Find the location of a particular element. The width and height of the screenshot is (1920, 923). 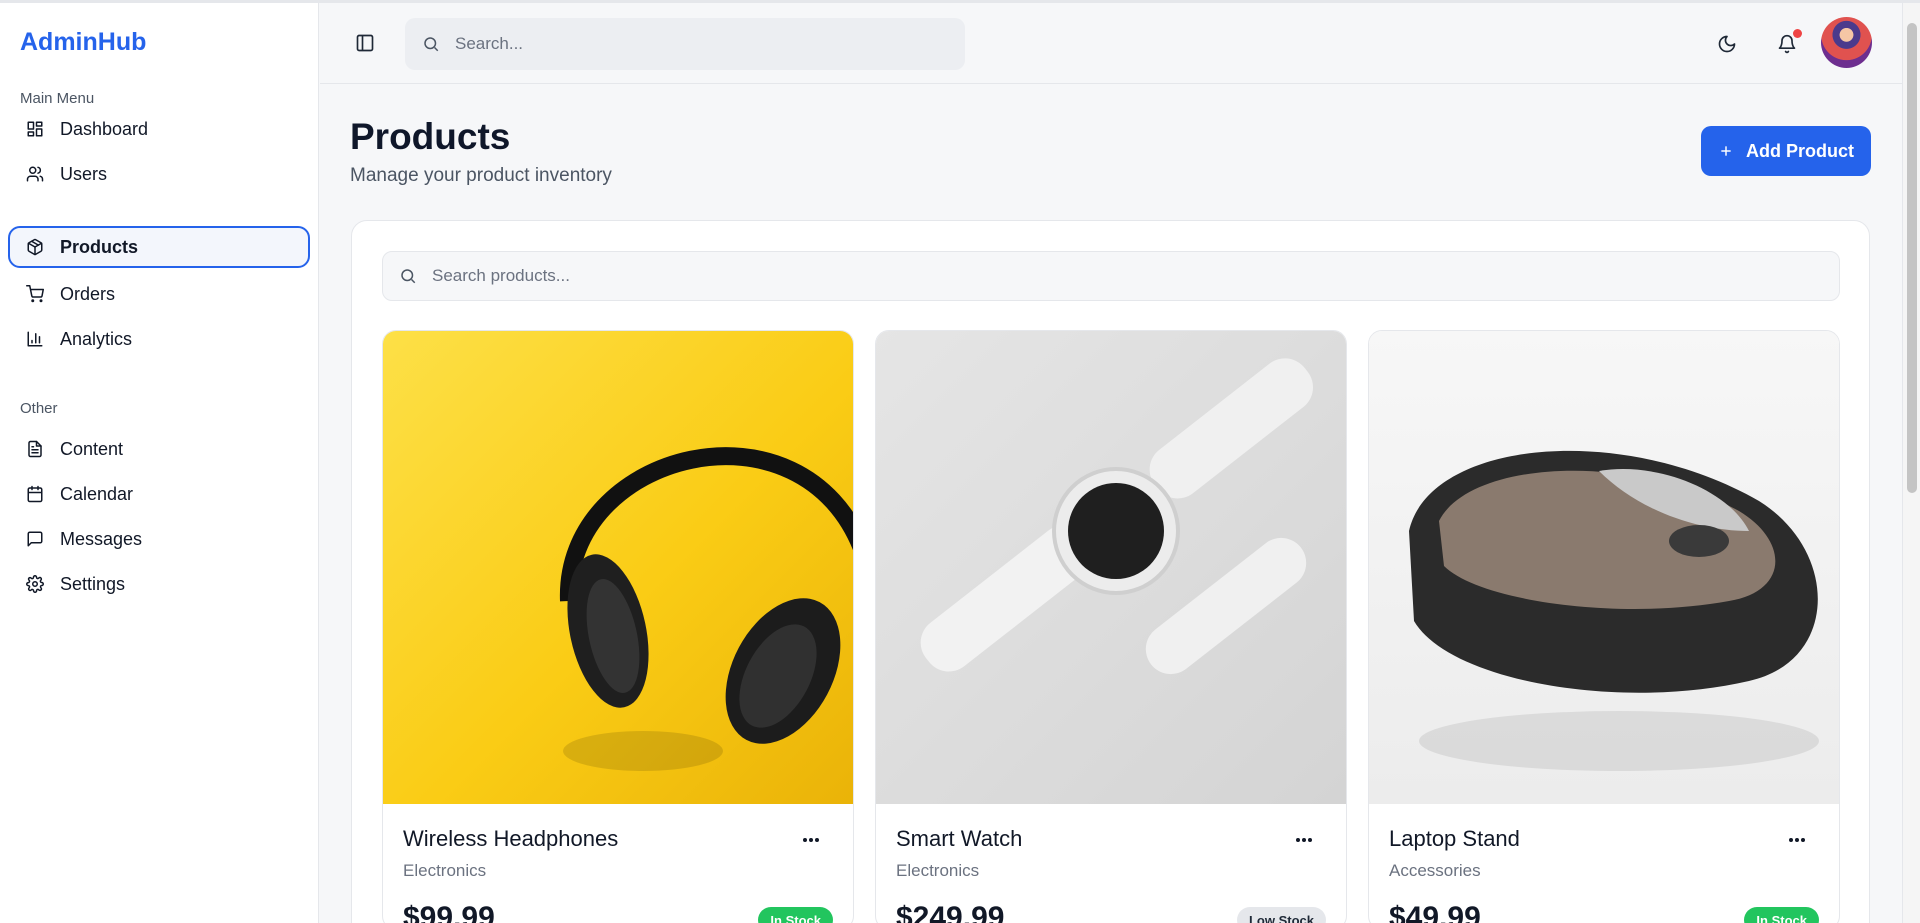

page-title: Products is located at coordinates (430, 136).